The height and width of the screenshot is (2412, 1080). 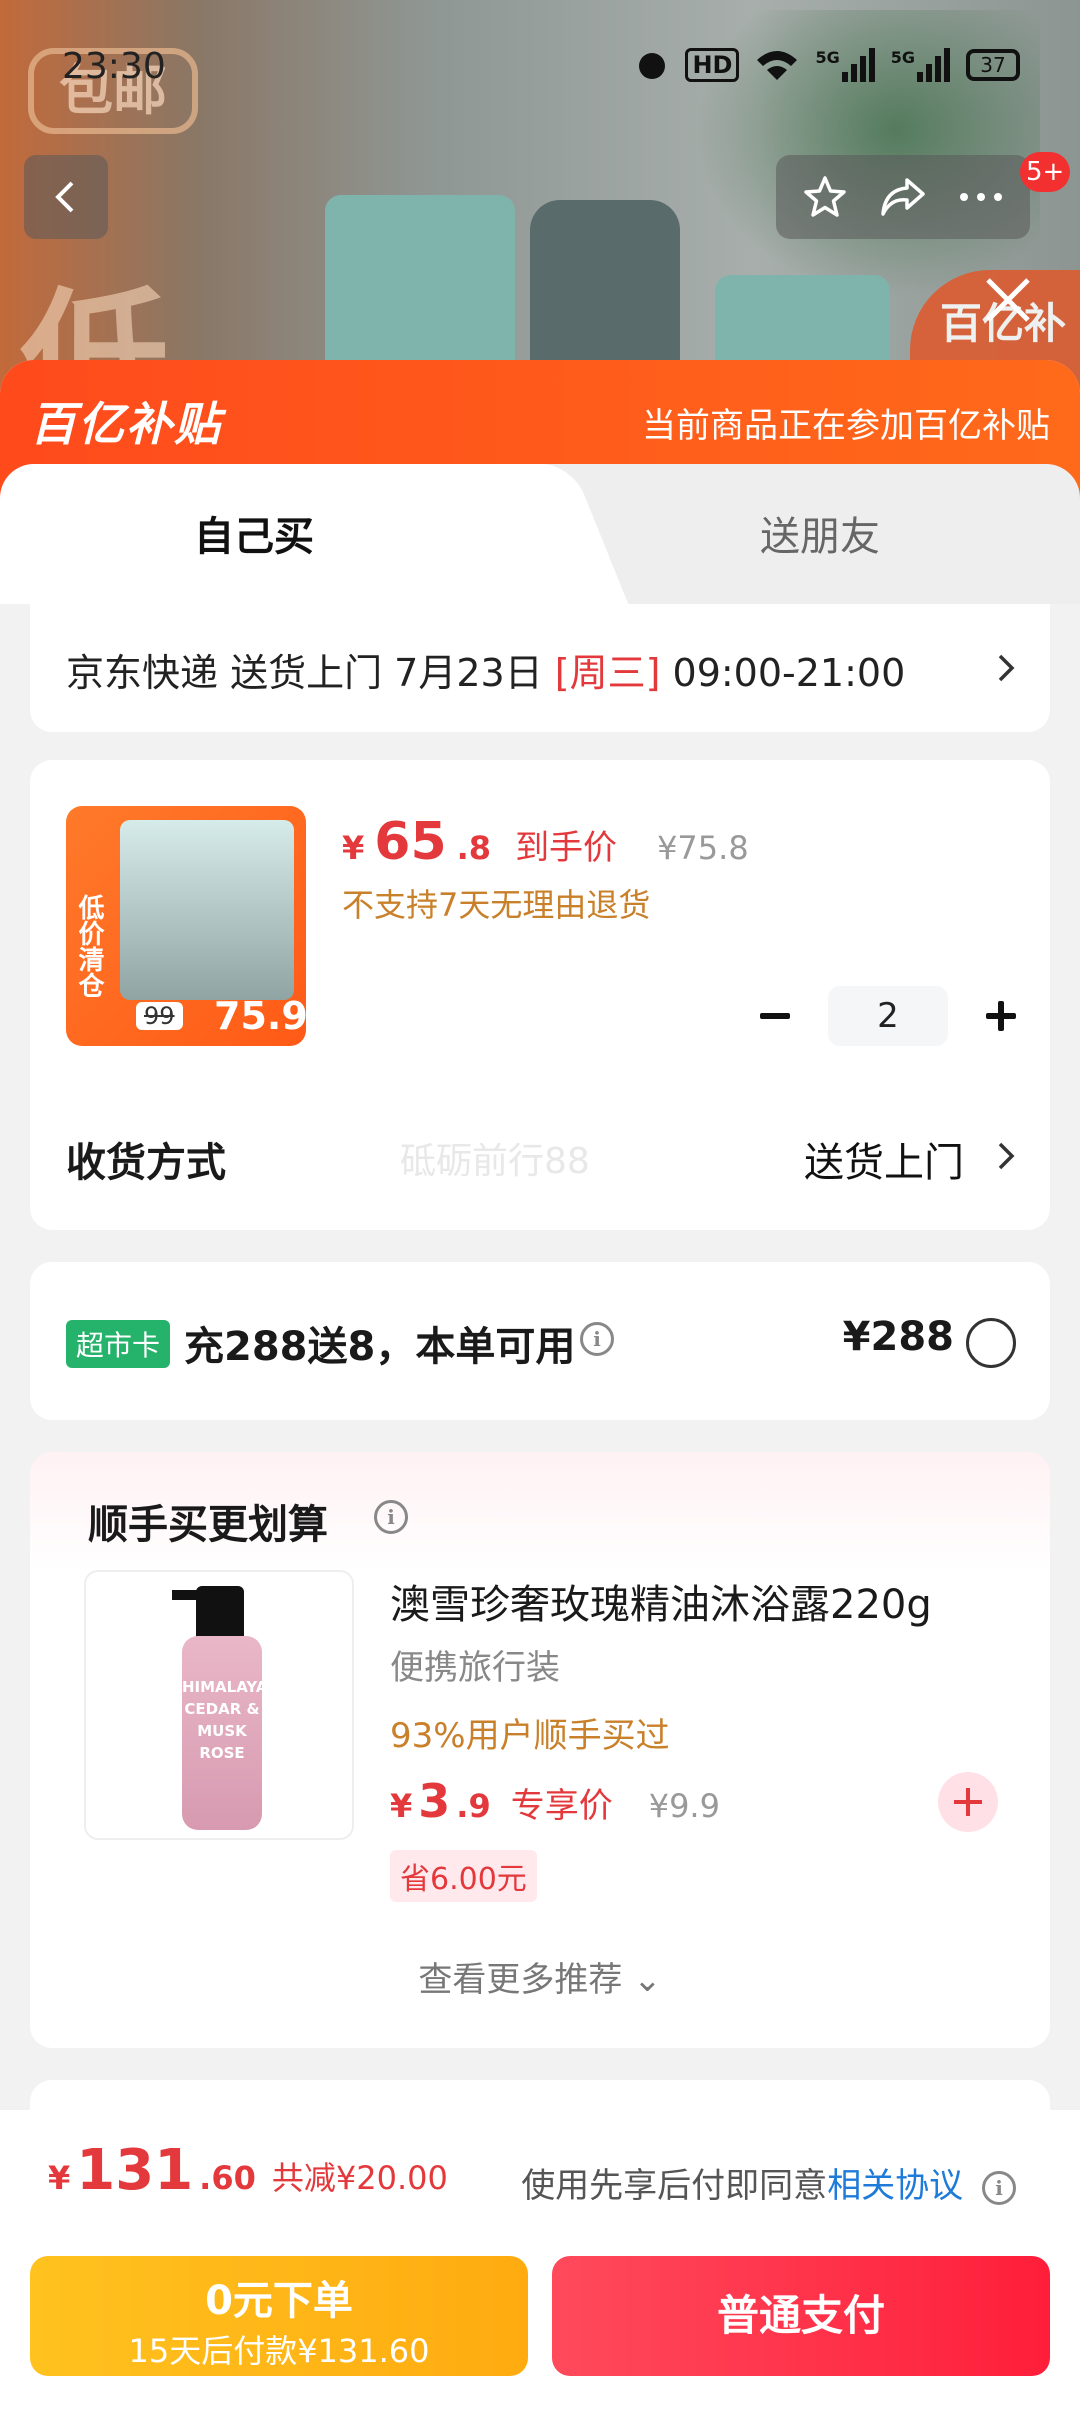 I want to click on price-label: 到手价, so click(x=566, y=848).